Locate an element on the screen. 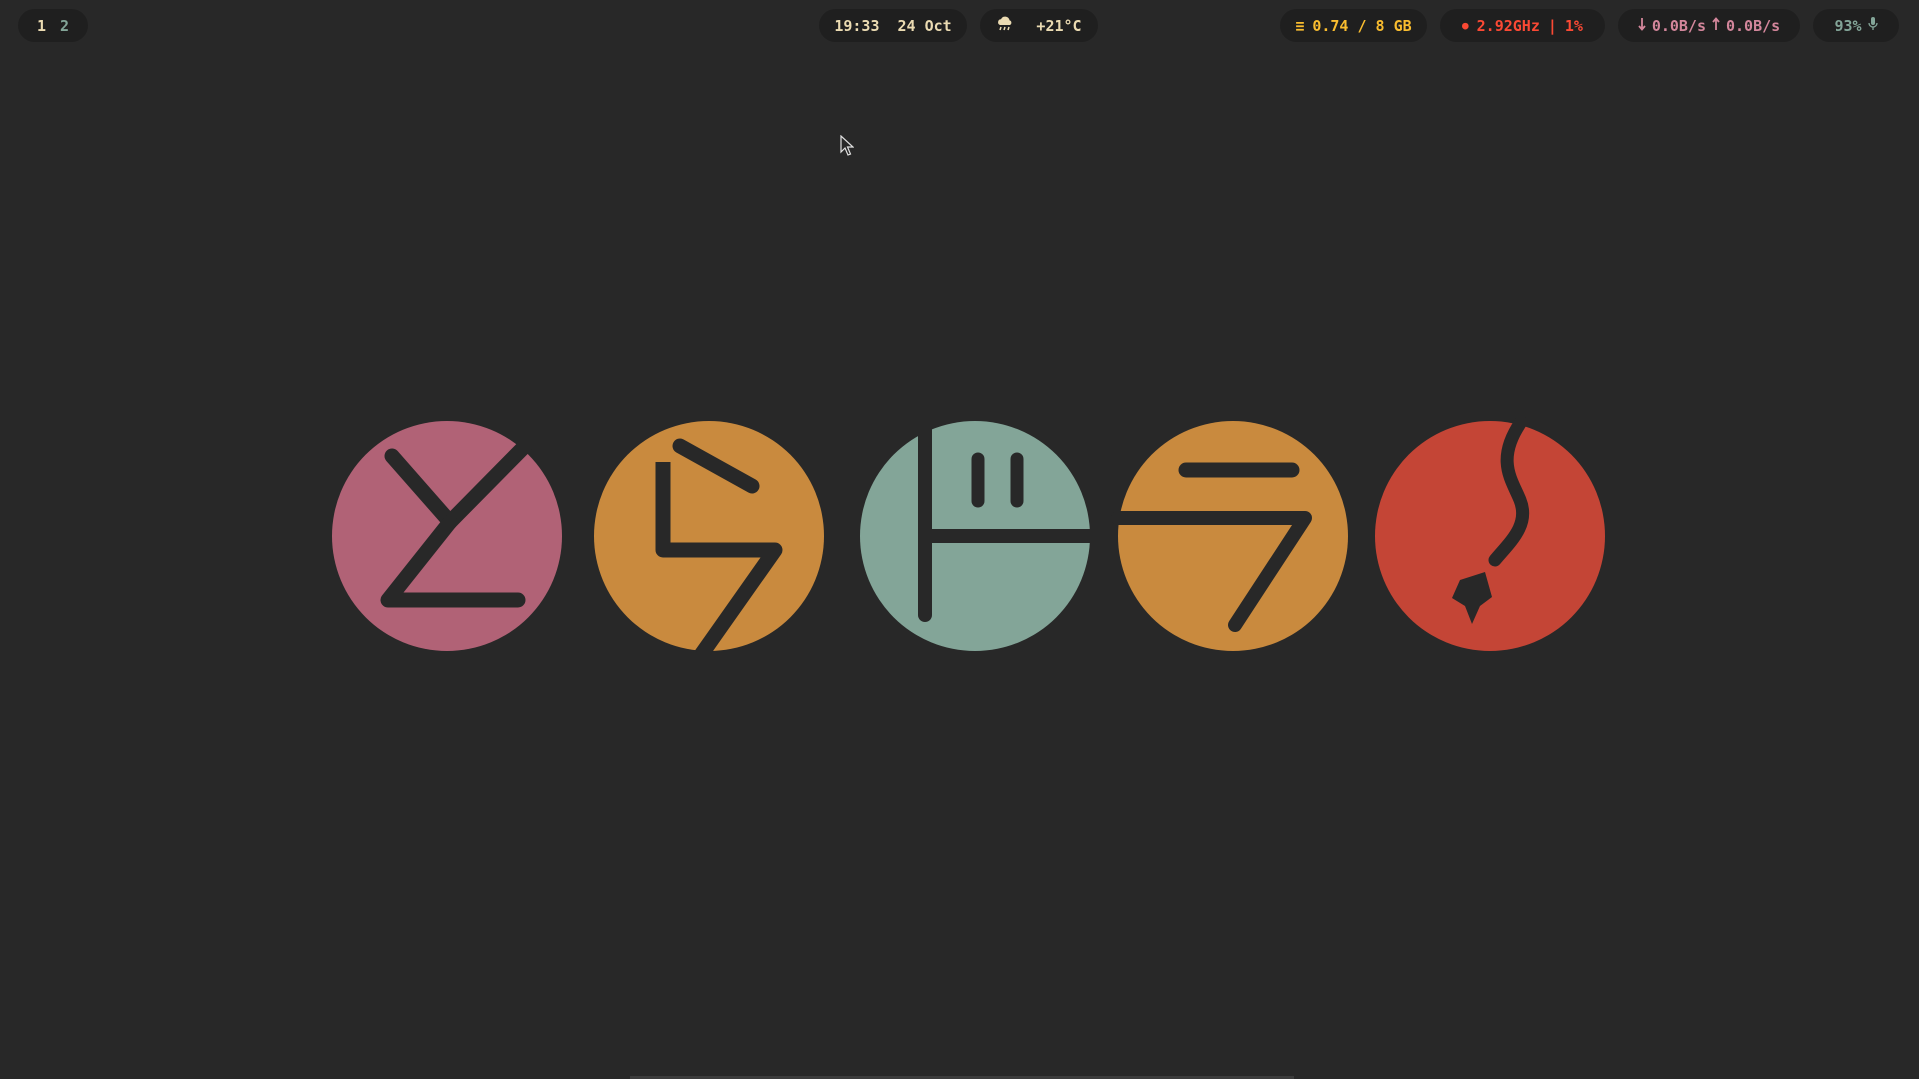 The width and height of the screenshot is (1919, 1079). workspace-1: 1 is located at coordinates (41, 26).